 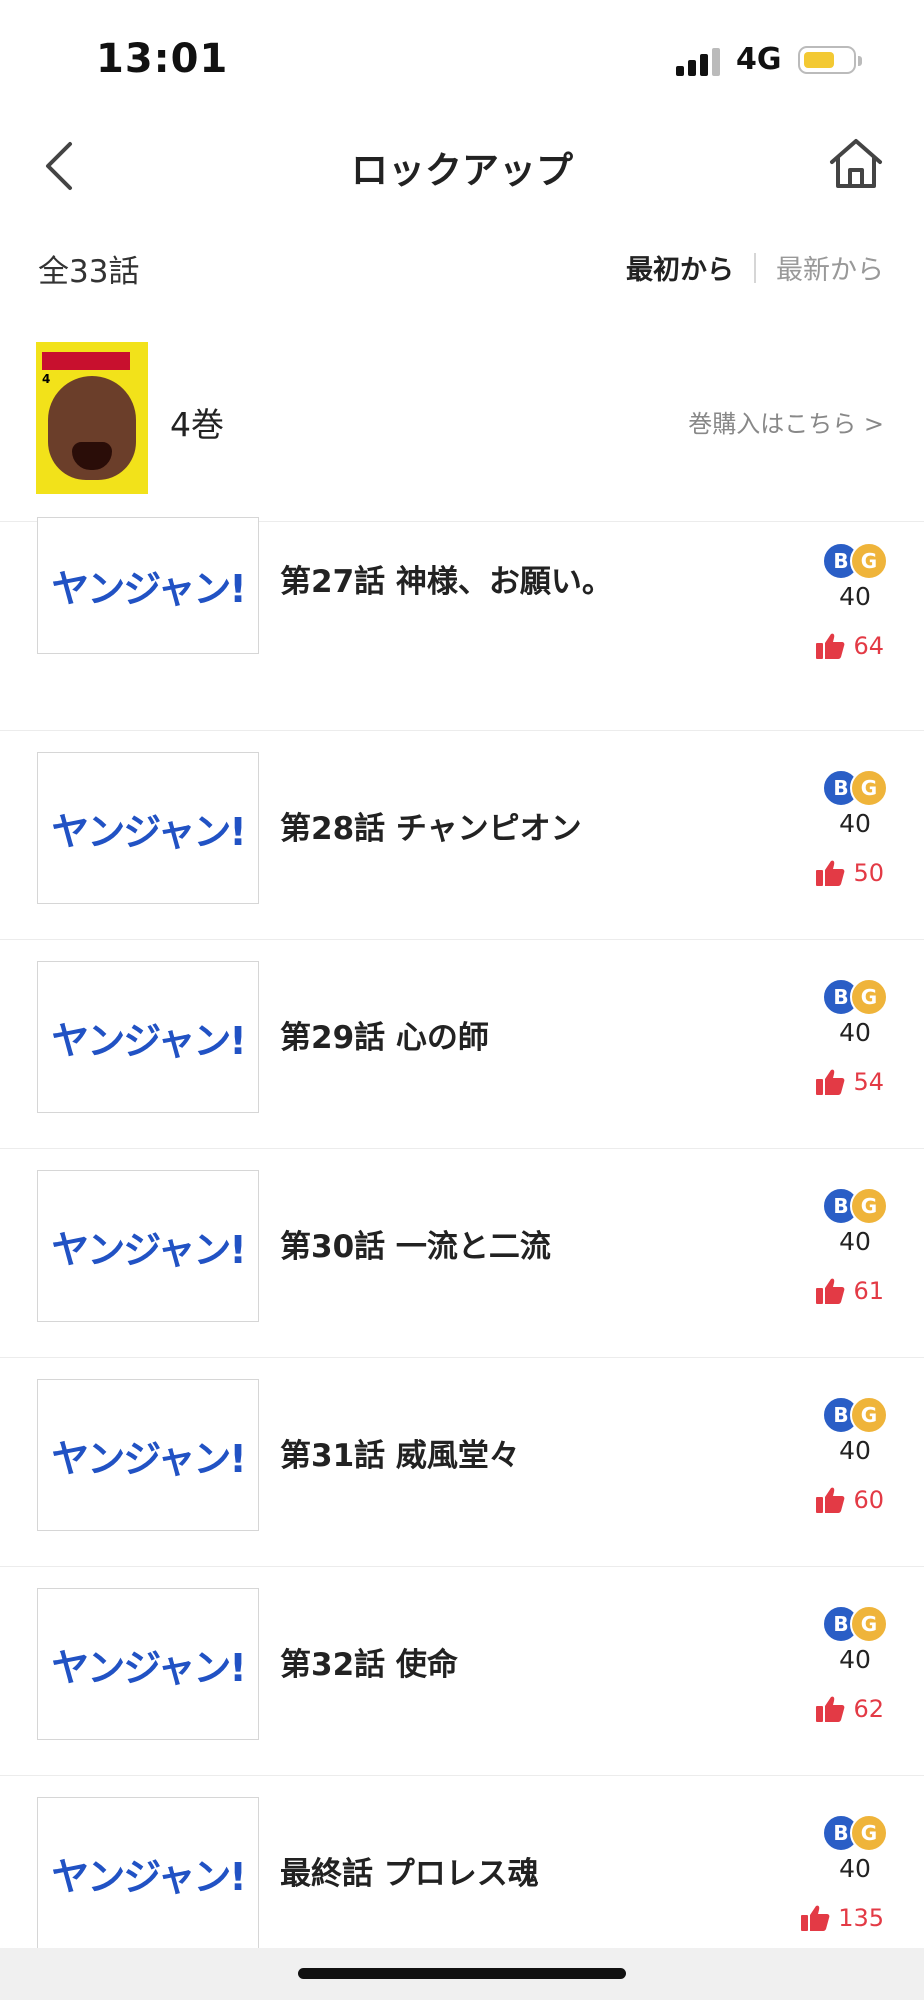 I want to click on episode-title: 第27話 神様、お願い。, so click(x=446, y=582).